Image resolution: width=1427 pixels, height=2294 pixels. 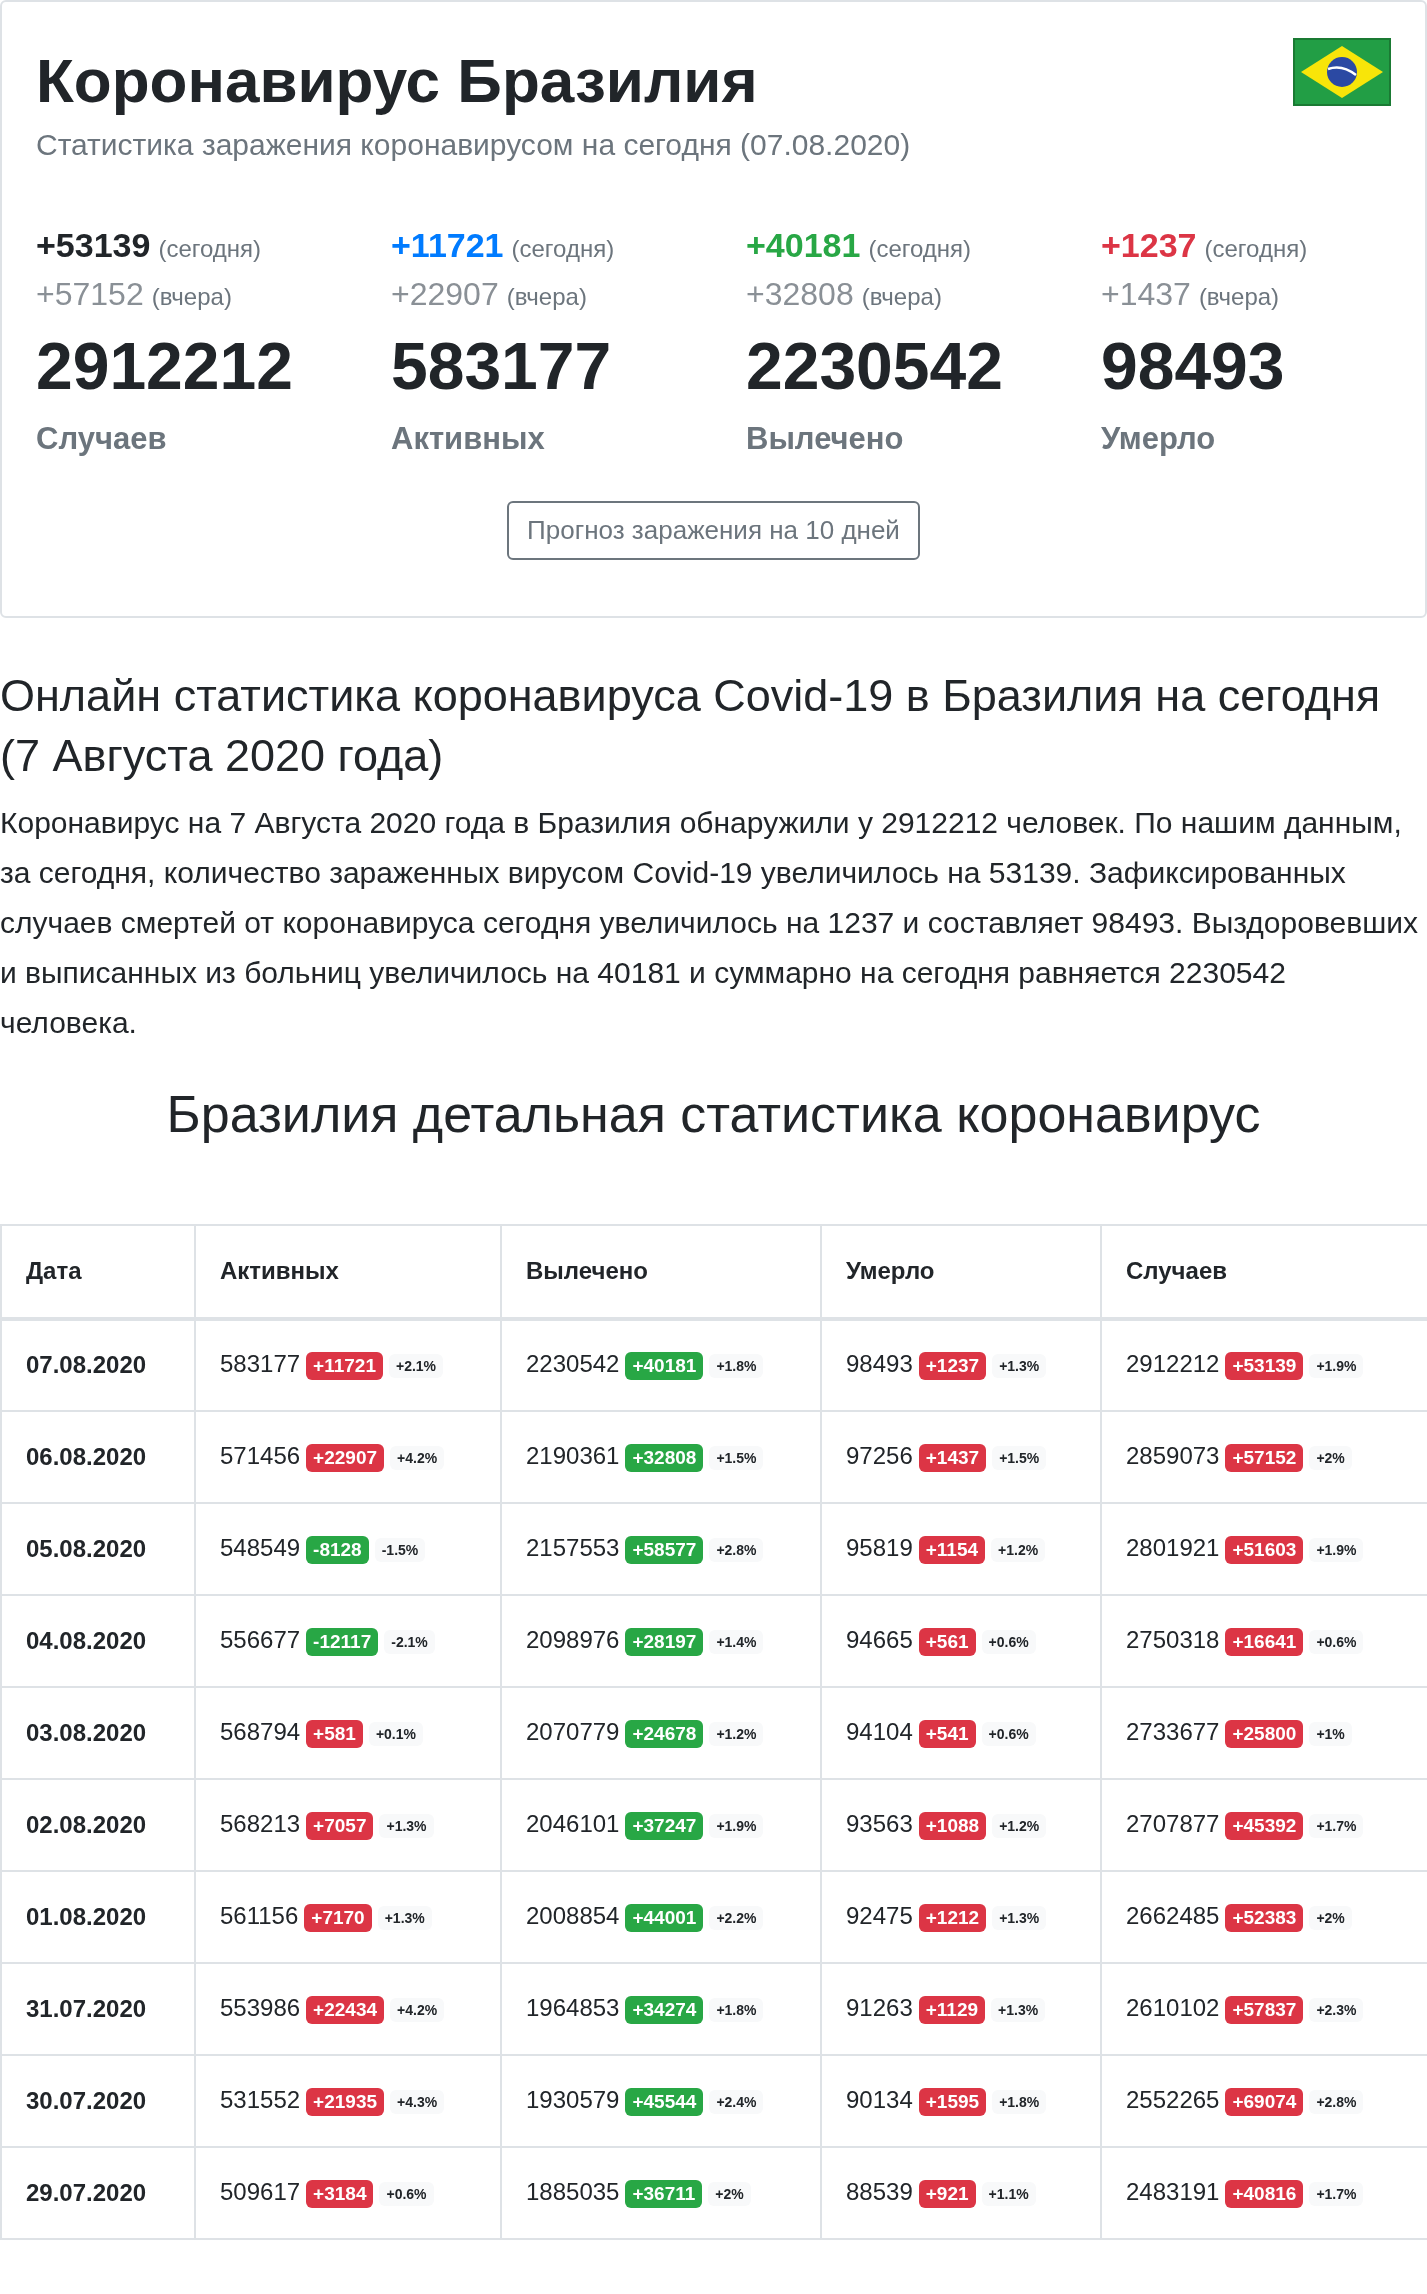 I want to click on change-badge: +51603, so click(x=1264, y=1549).